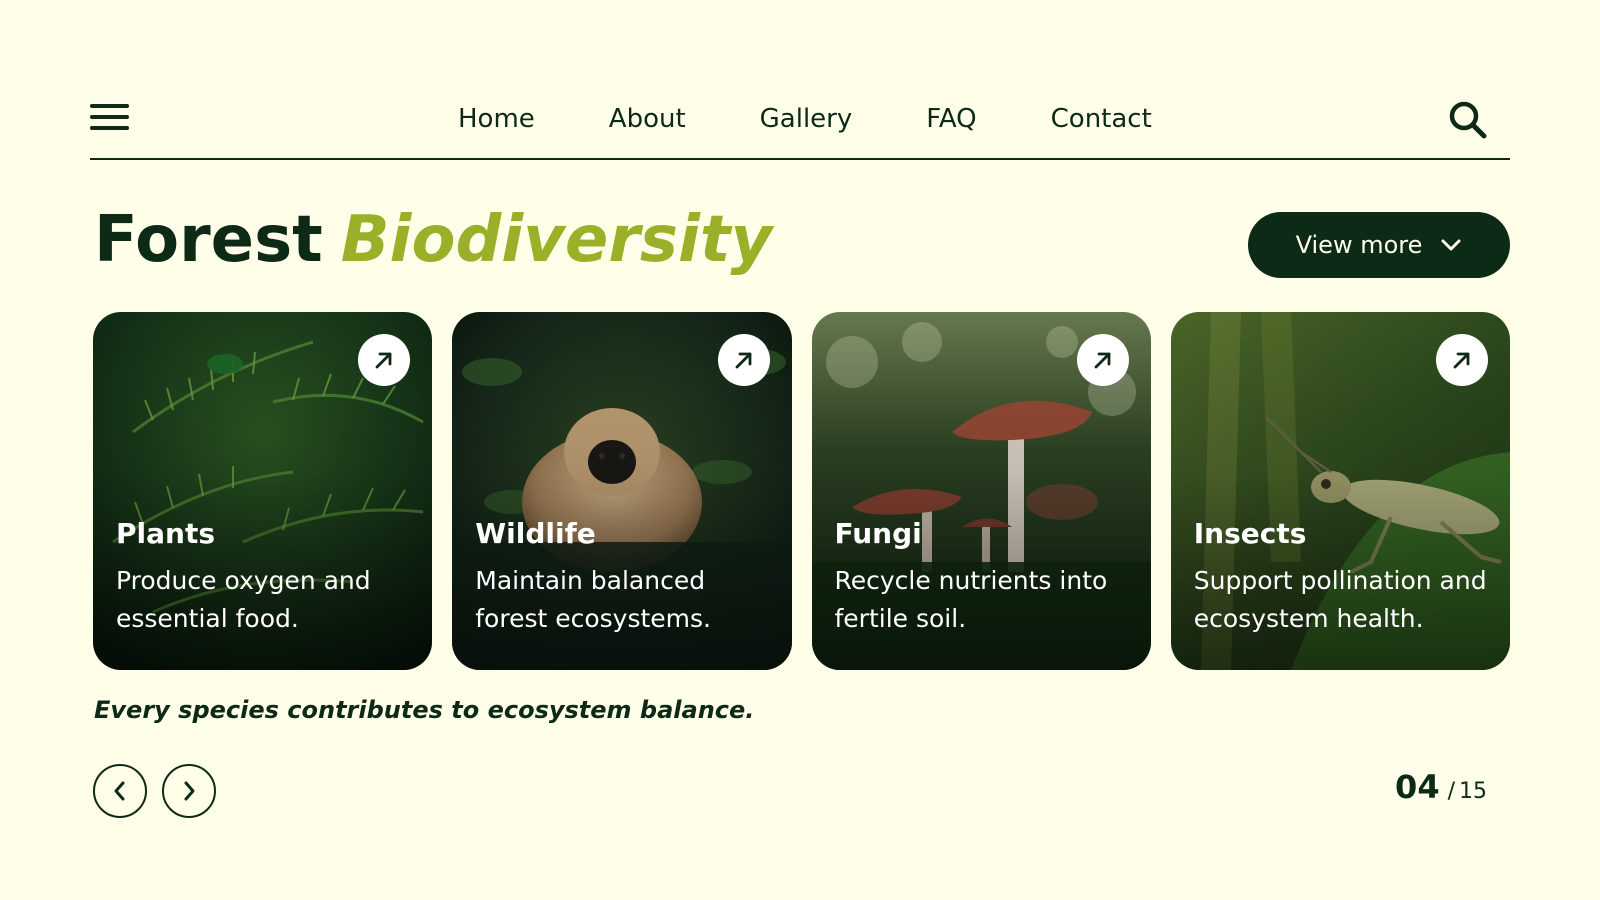 This screenshot has height=900, width=1600. What do you see at coordinates (496, 119) in the screenshot?
I see `nav-home: Home` at bounding box center [496, 119].